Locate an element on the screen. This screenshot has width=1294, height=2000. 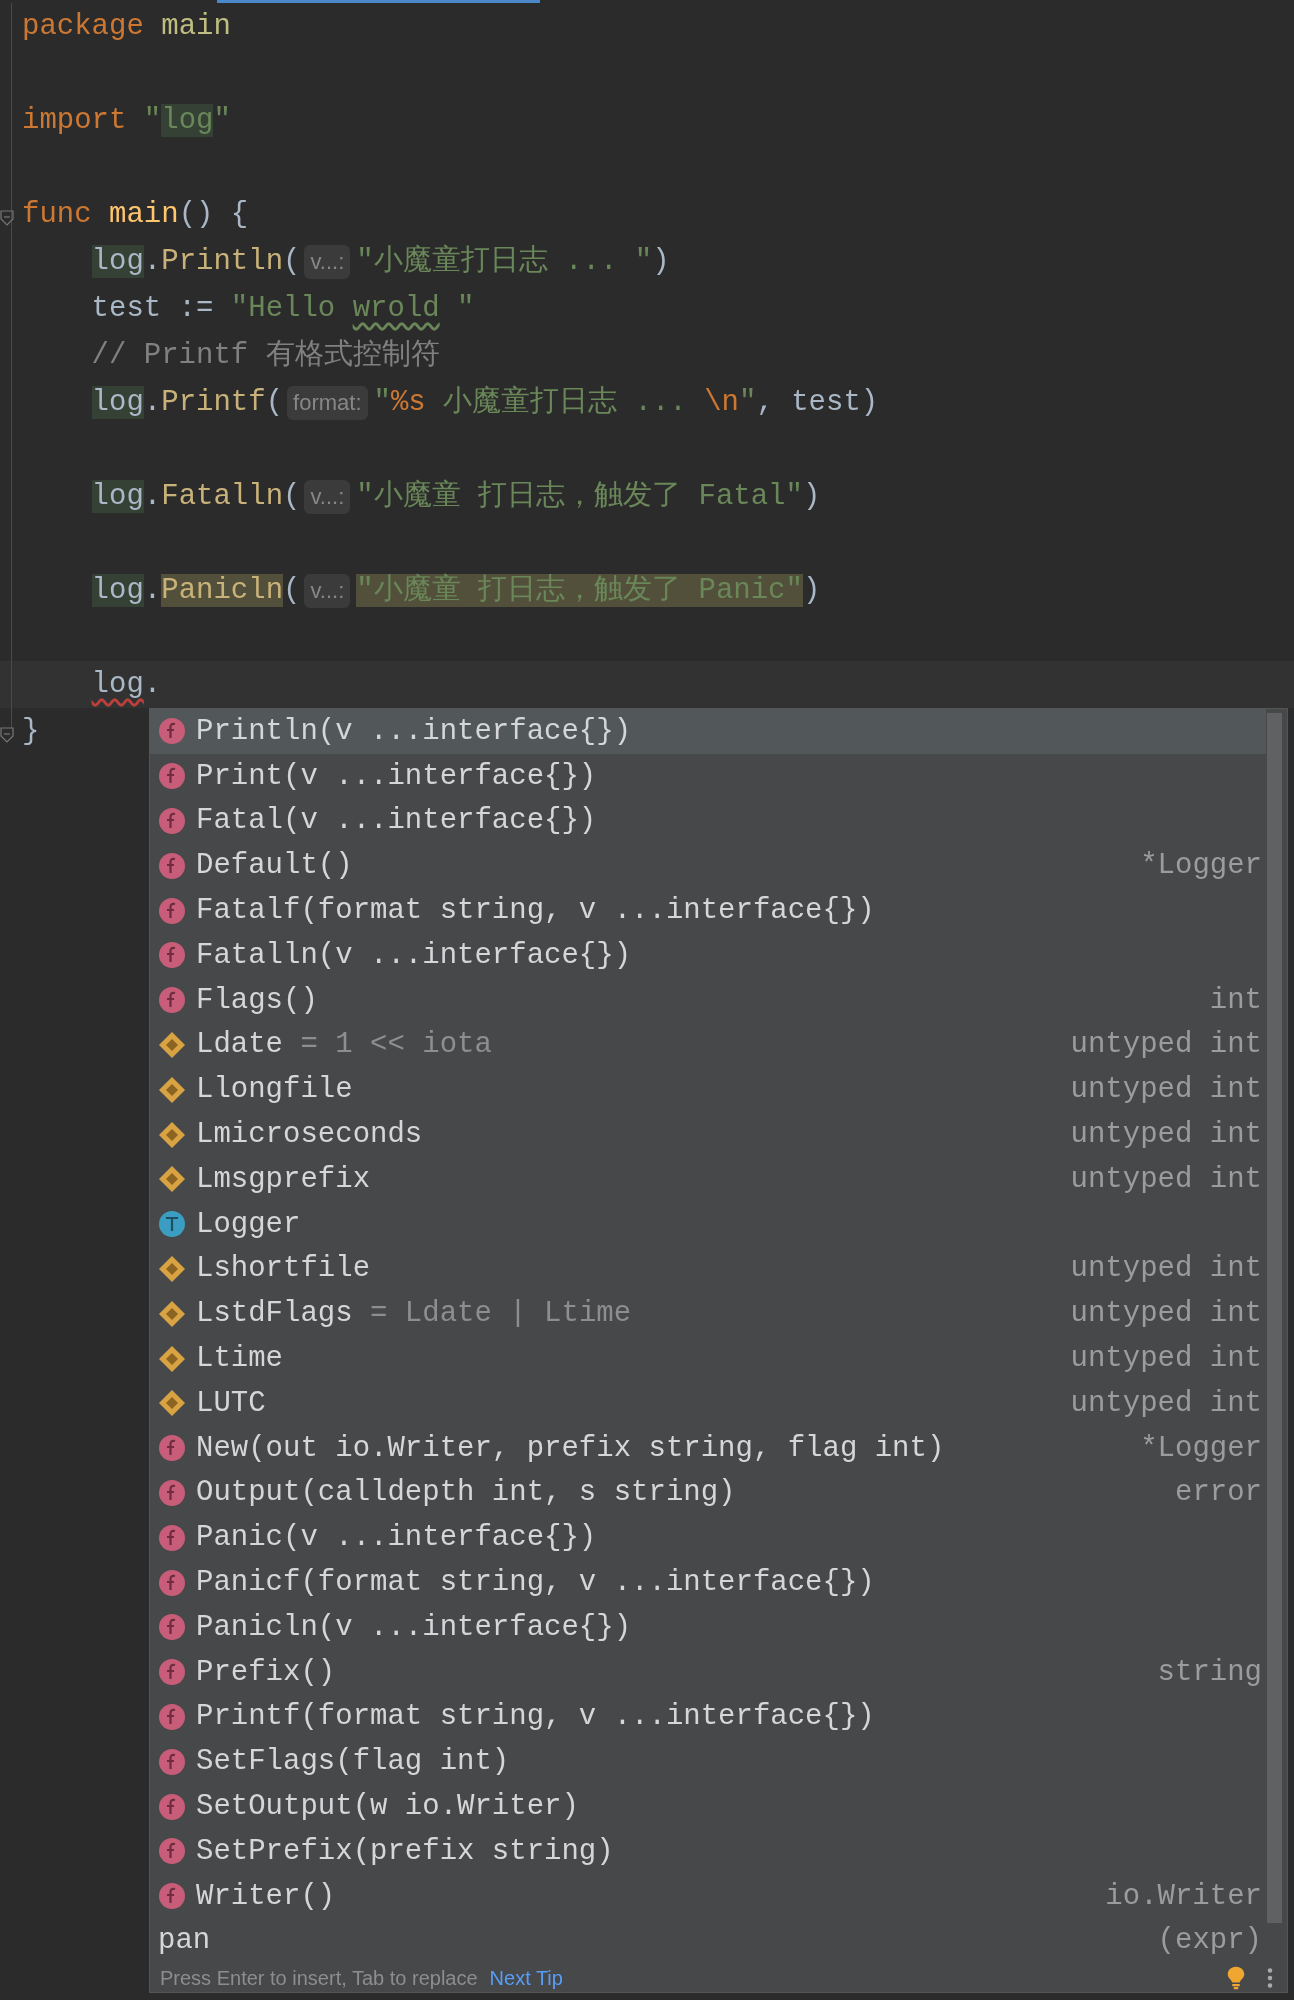
completion-label: SetOutput(w io.Writer) is located at coordinates (387, 1806).